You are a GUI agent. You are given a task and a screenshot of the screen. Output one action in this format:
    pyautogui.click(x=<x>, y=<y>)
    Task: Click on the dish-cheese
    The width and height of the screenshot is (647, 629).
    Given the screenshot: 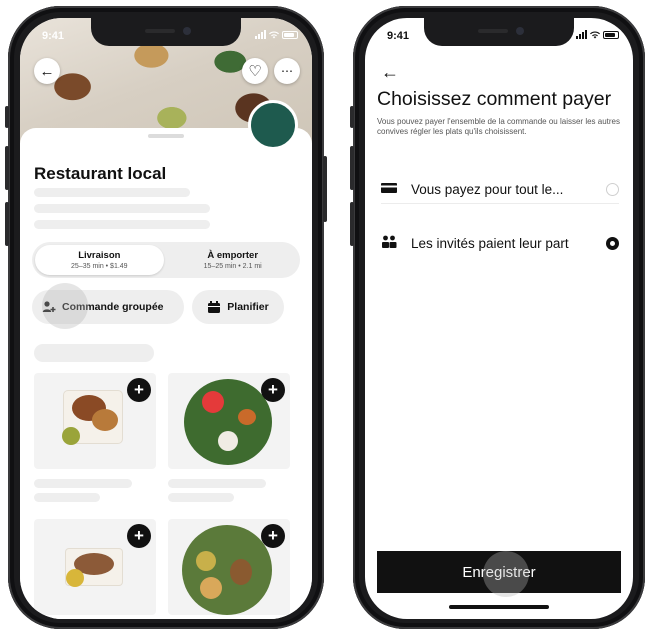 What is the action you would take?
    pyautogui.click(x=228, y=441)
    